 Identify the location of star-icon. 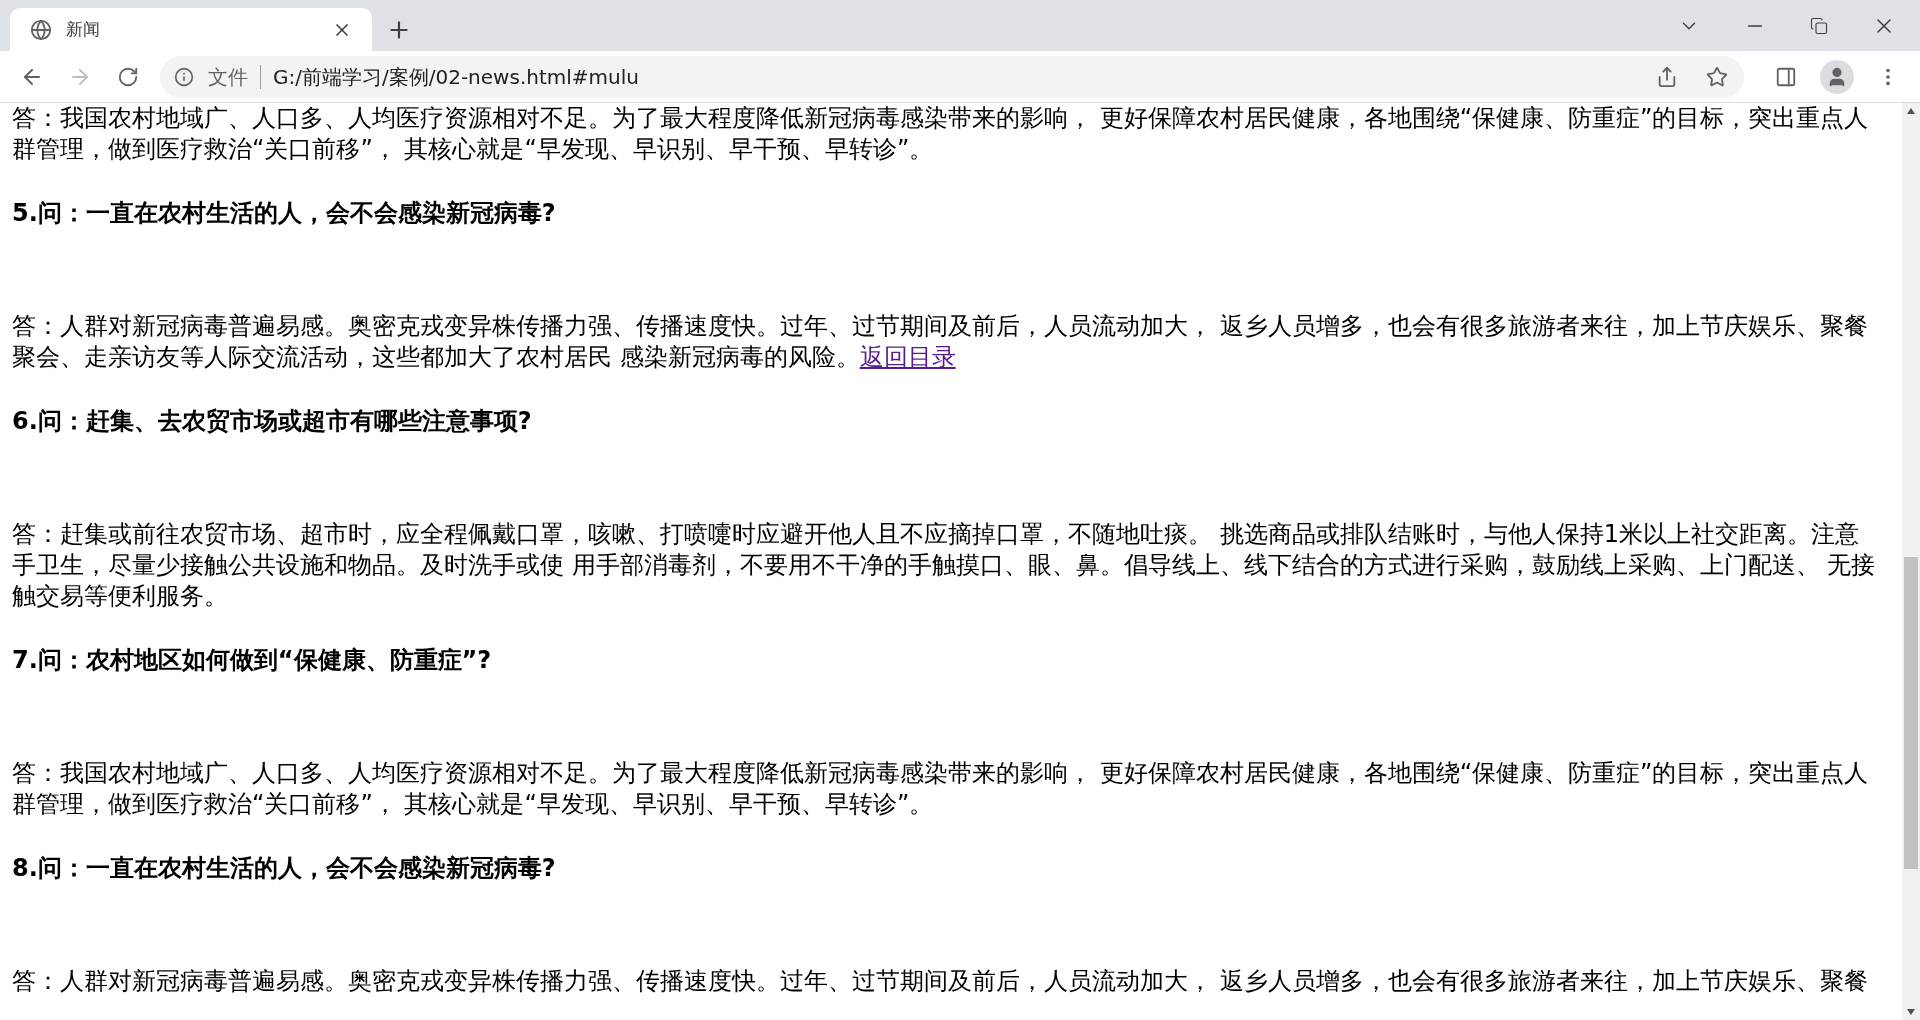
(1717, 76).